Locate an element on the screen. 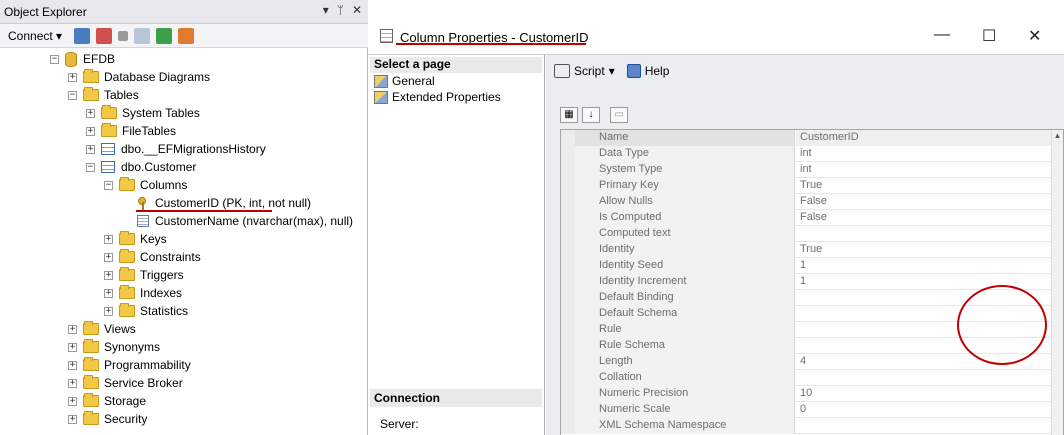 The image size is (1064, 435). tree-node: − EFDB is located at coordinates (82, 59).